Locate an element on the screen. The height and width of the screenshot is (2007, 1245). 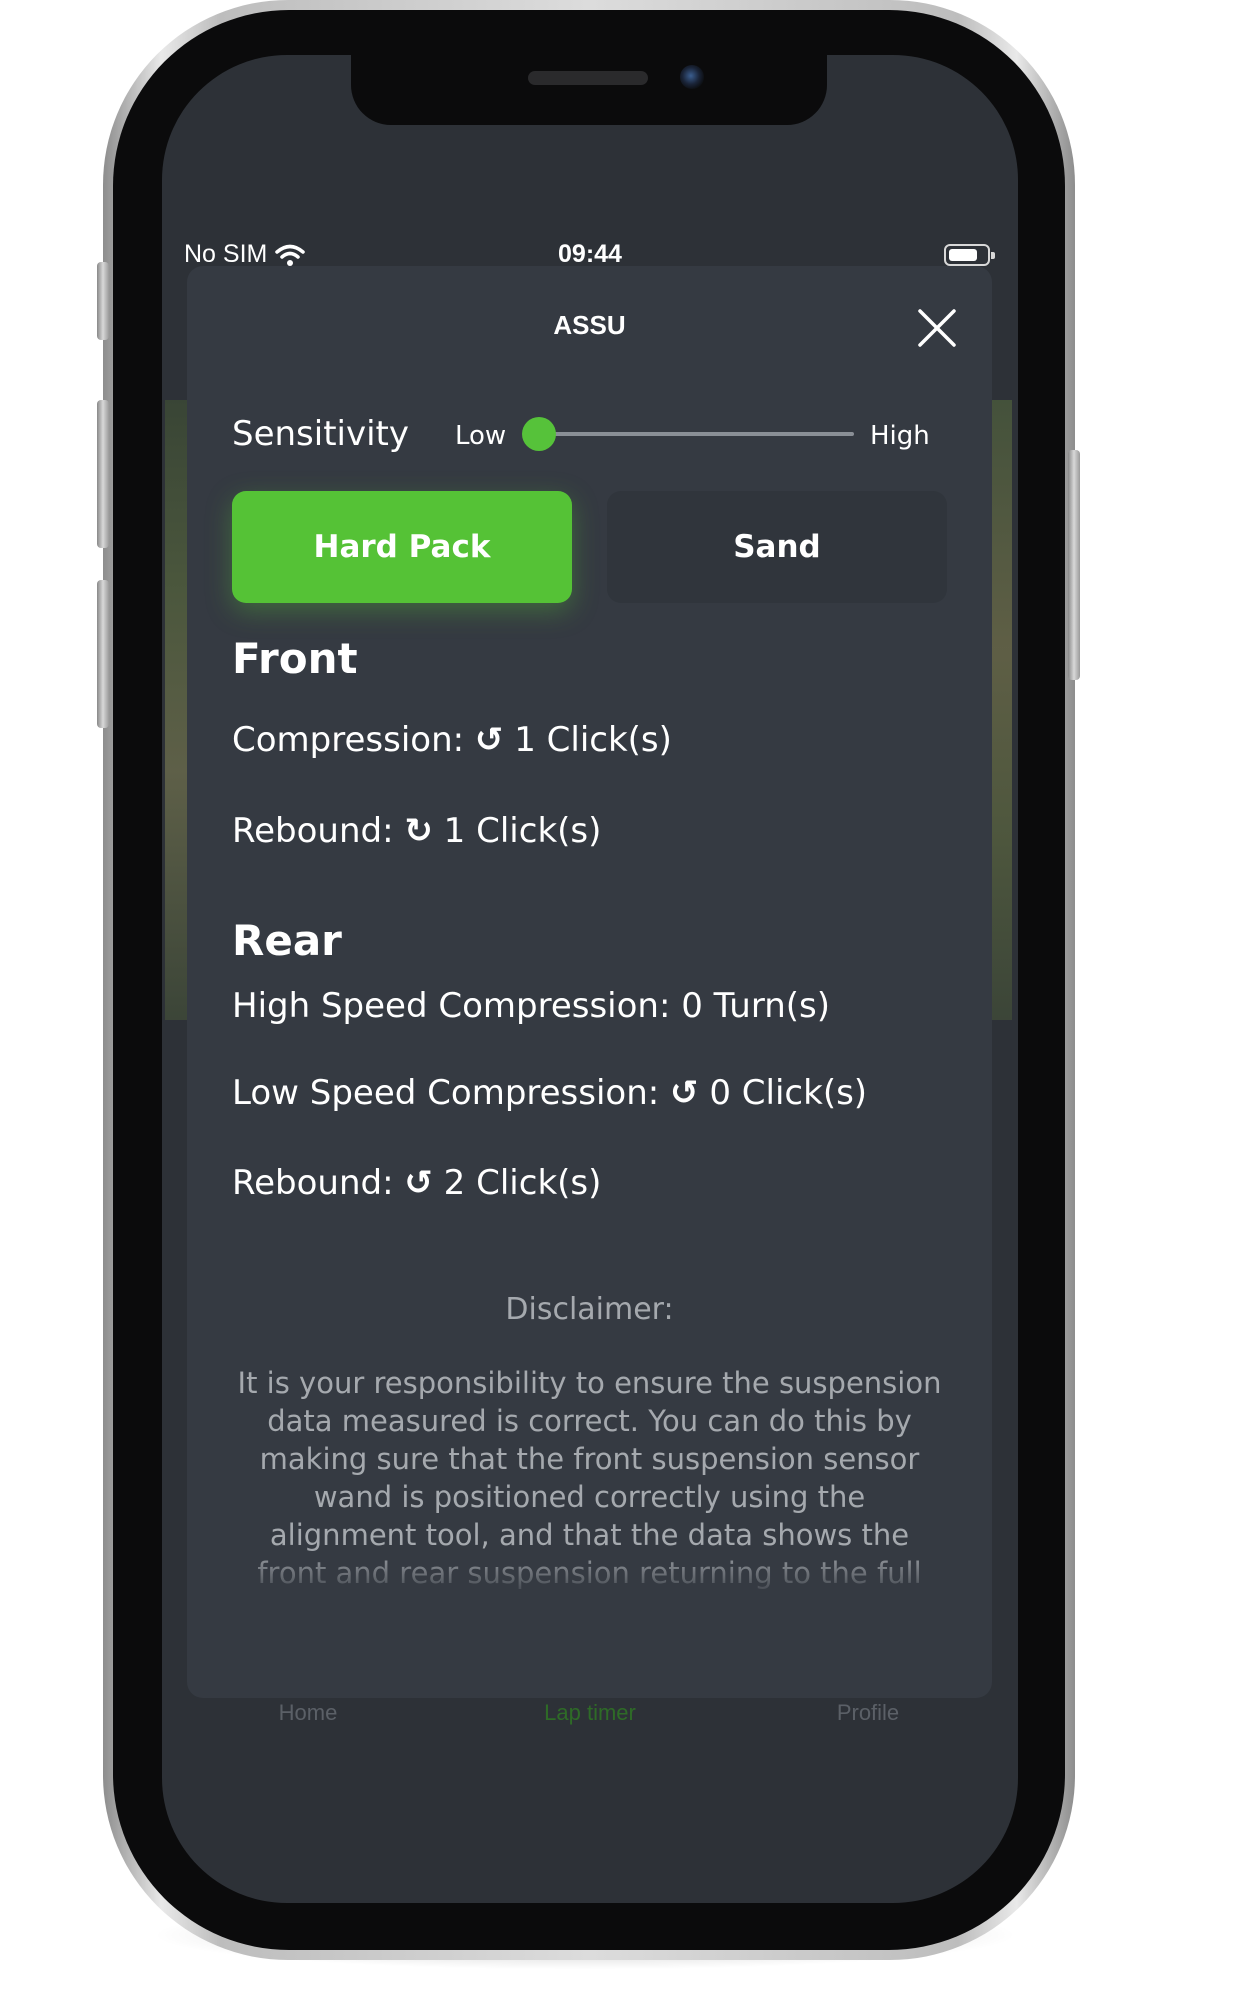
rear-high-speed-compression: High Speed Compression: 0 Turn(s) is located at coordinates (531, 1006).